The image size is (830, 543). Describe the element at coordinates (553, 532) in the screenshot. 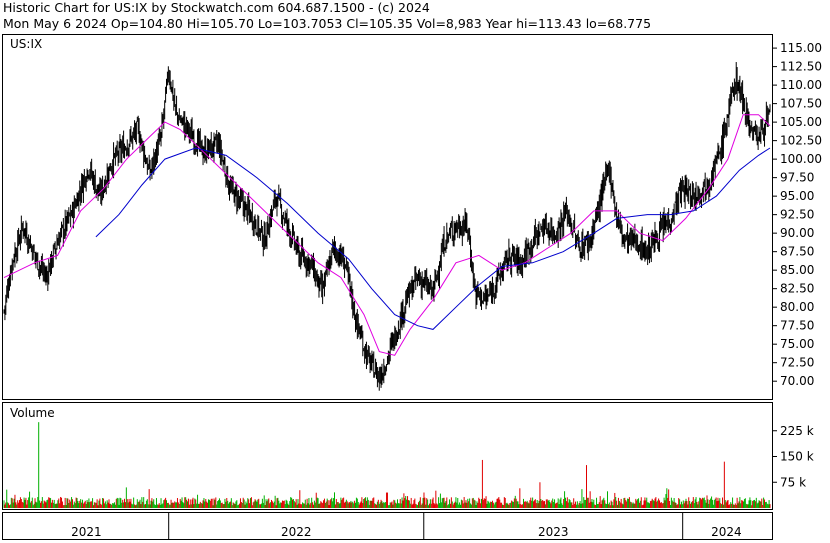

I see `year-label: 2023` at that location.